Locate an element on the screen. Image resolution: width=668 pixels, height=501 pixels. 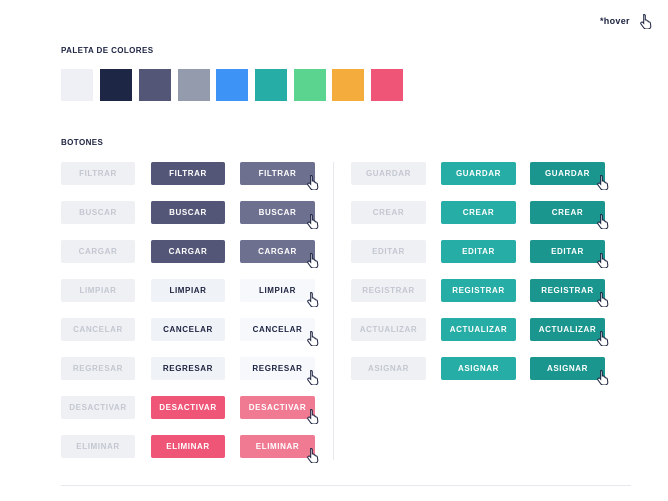
hand-pointer-icon is located at coordinates (646, 21).